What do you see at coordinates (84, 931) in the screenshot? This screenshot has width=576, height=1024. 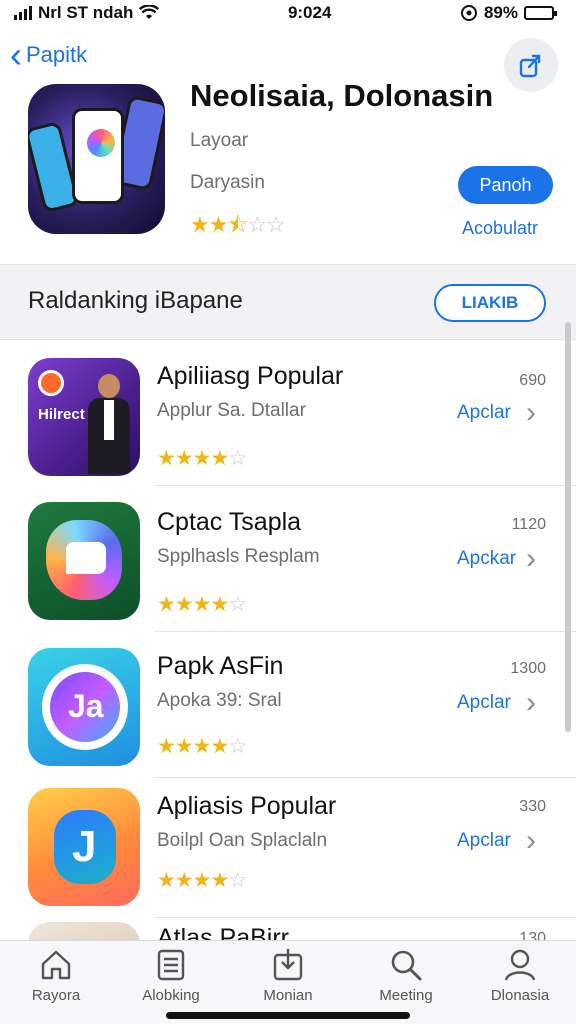 I see `partial-app-icon` at bounding box center [84, 931].